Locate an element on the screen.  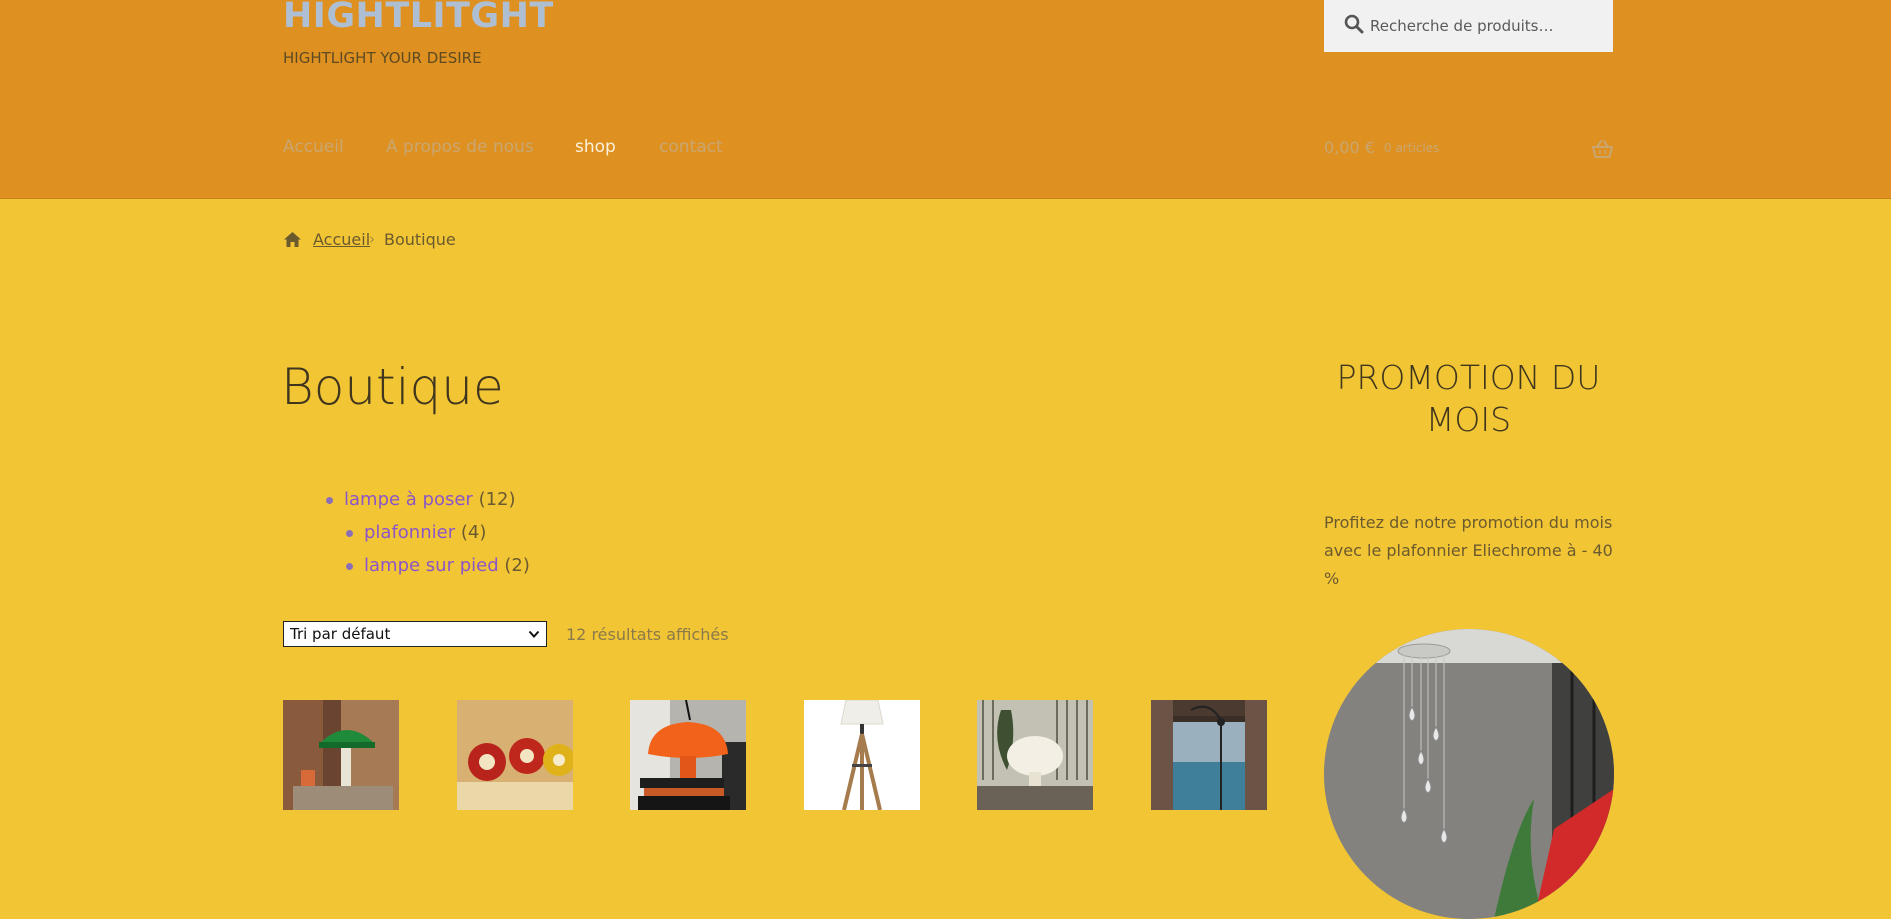
product-image-arc-lamp is located at coordinates (1209, 755).